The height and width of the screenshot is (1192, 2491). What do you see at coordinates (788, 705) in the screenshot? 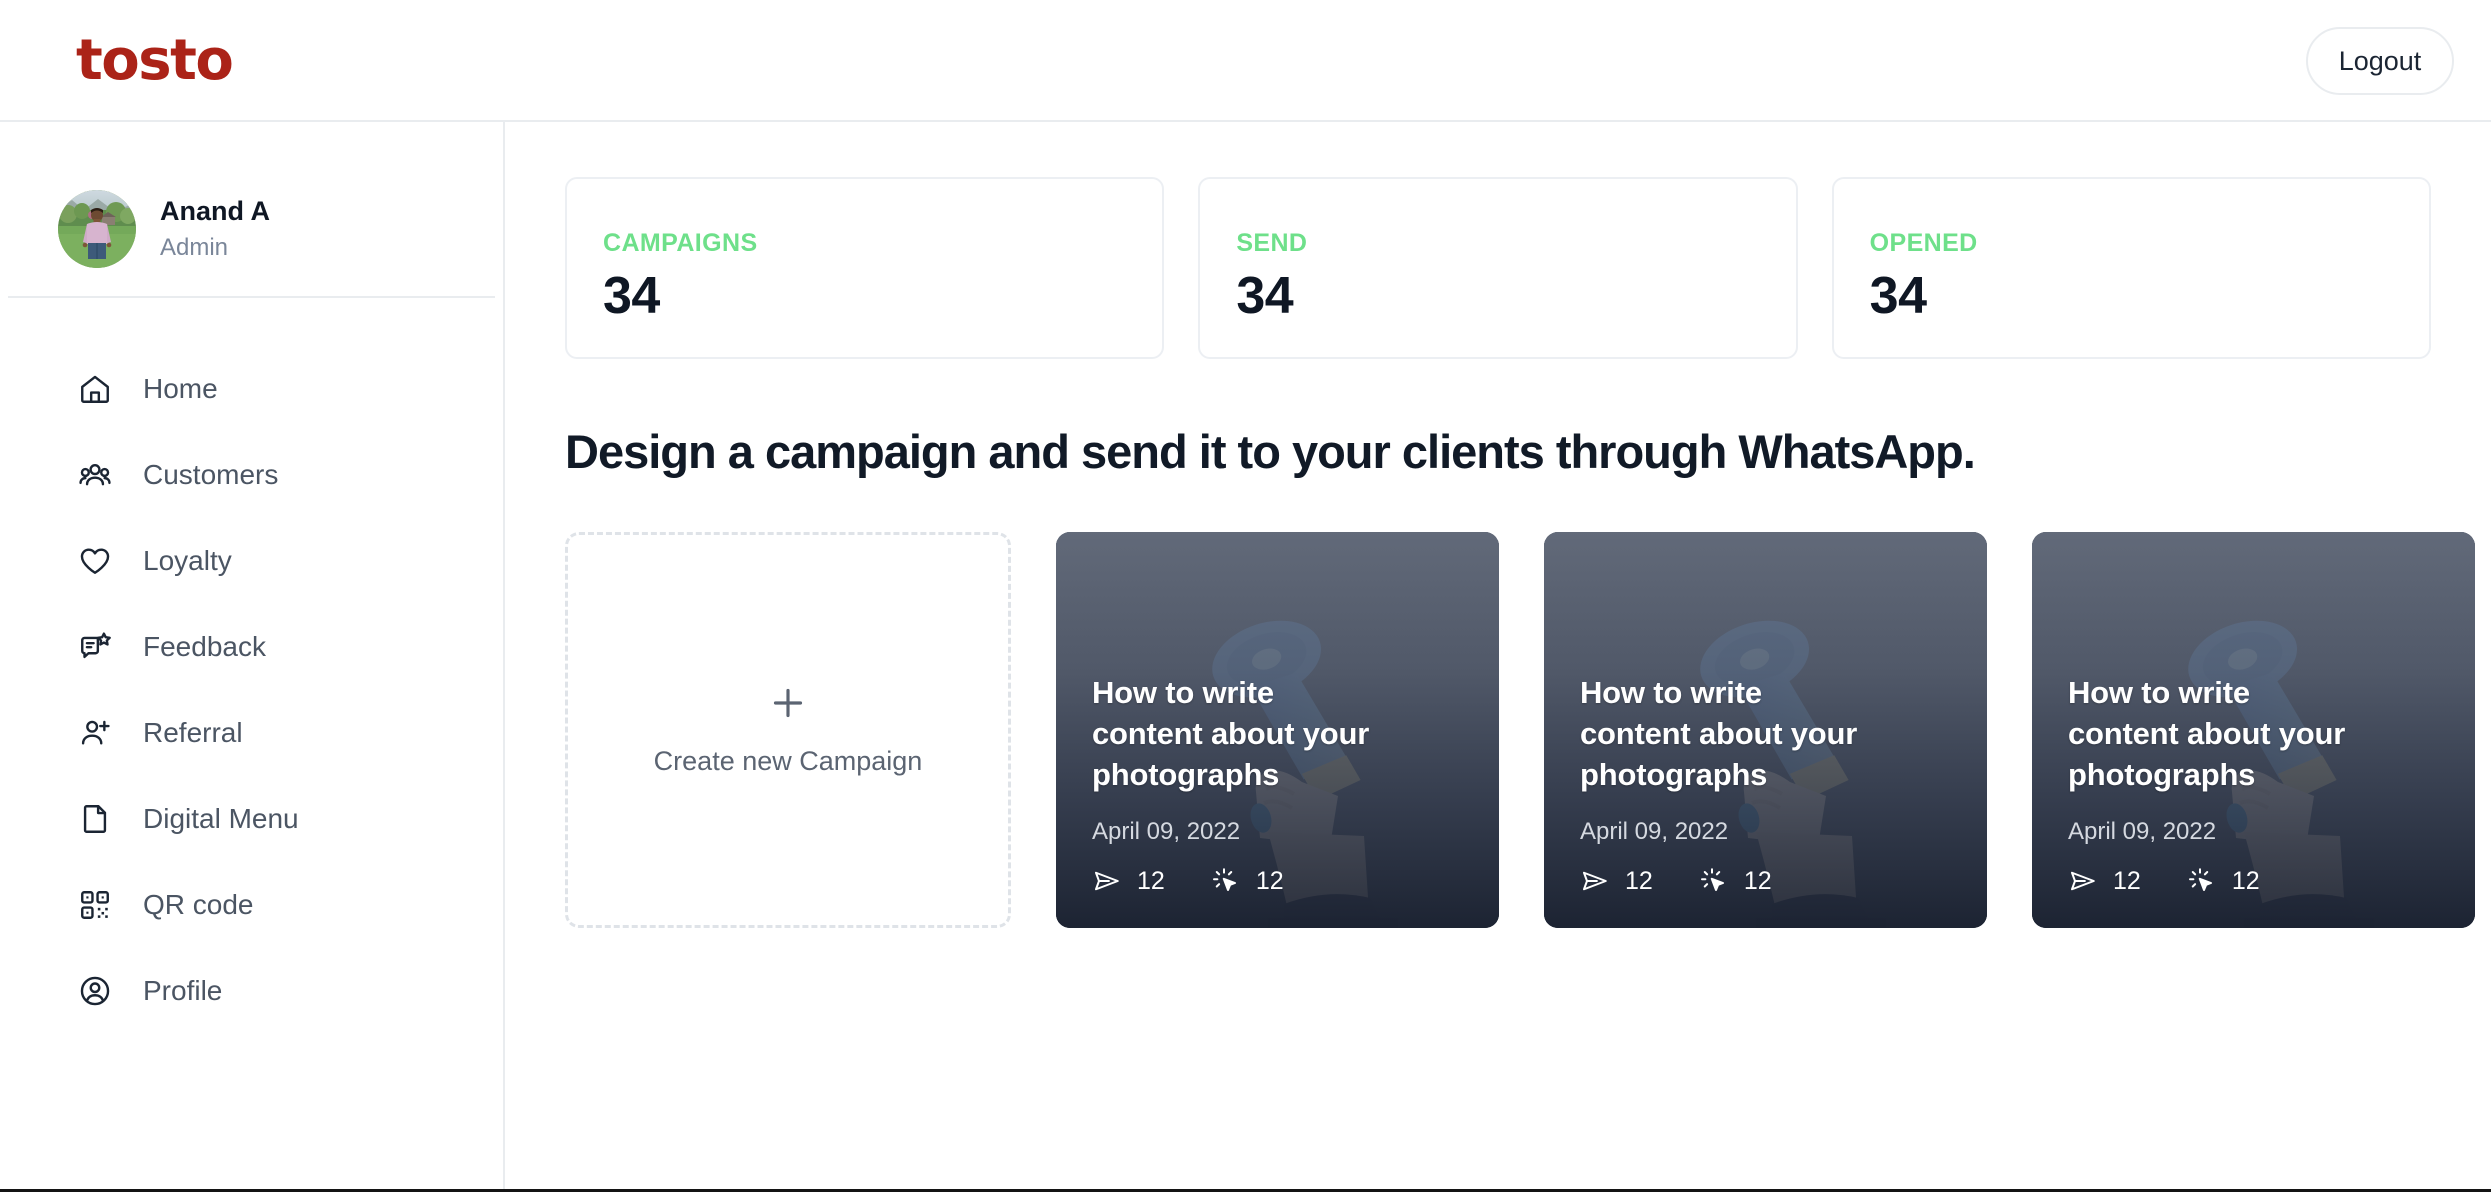
I see `plus-icon` at bounding box center [788, 705].